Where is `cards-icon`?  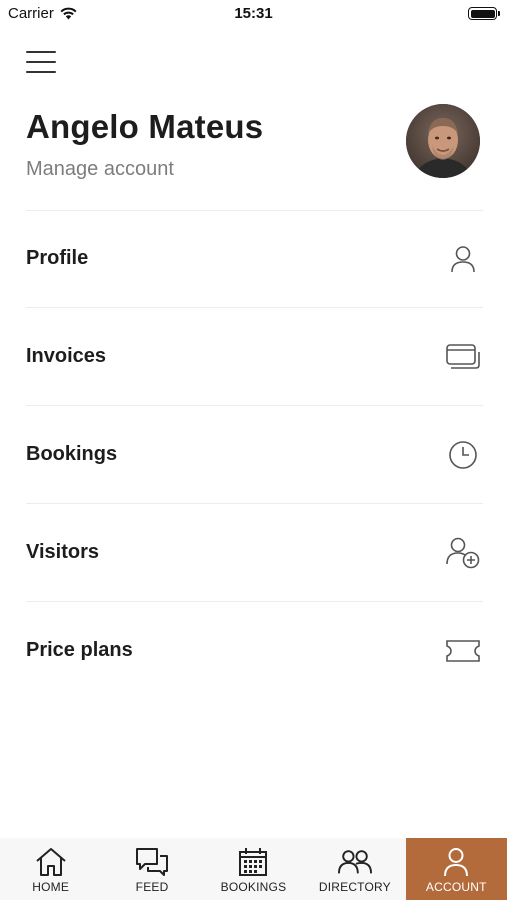
cards-icon is located at coordinates (463, 357).